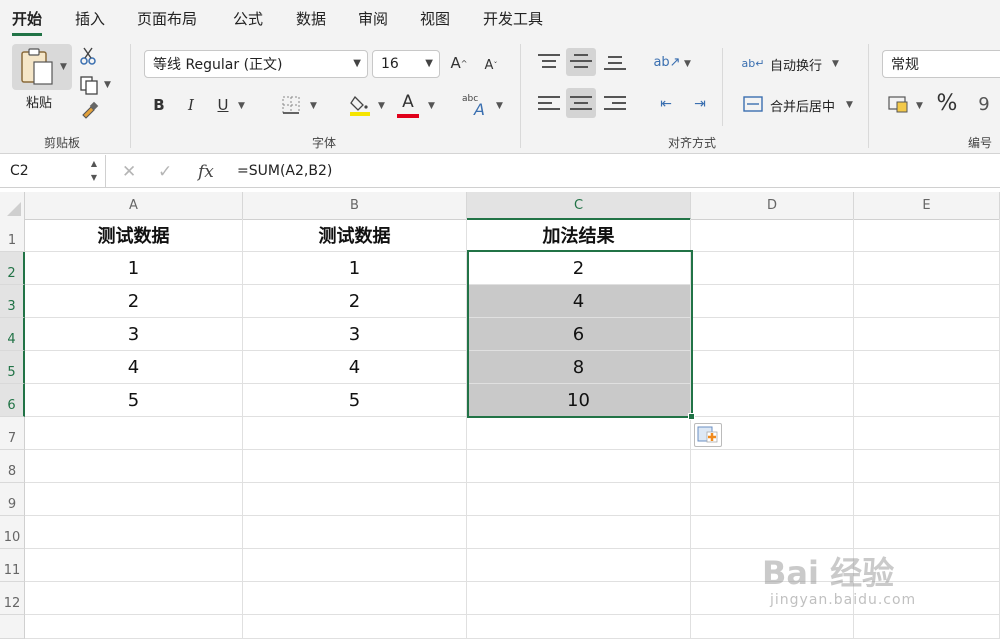  What do you see at coordinates (94, 85) in the screenshot?
I see `copy-icon: ▼` at bounding box center [94, 85].